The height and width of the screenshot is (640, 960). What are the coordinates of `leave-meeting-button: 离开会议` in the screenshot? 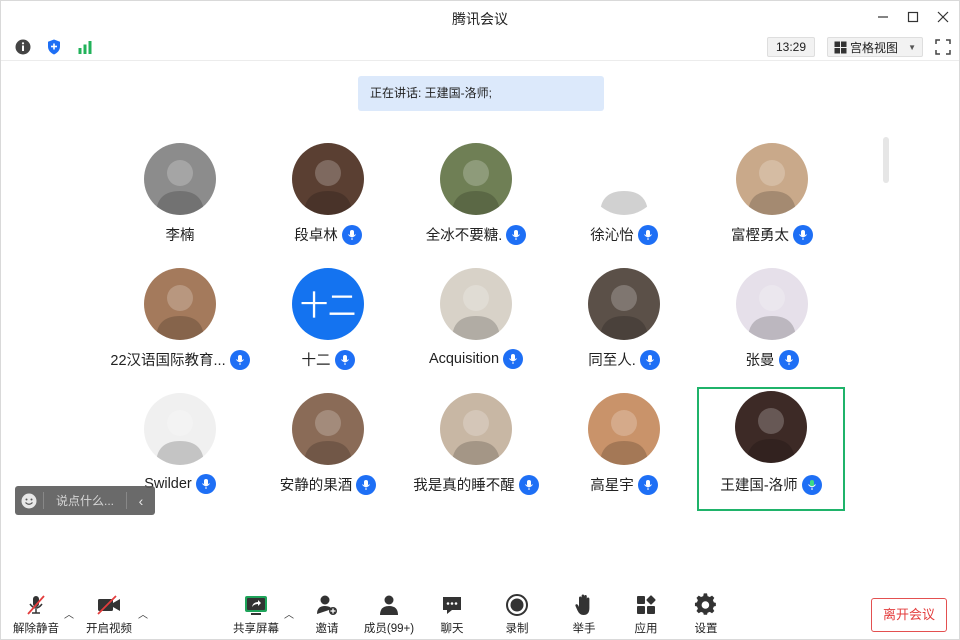 It's located at (909, 615).